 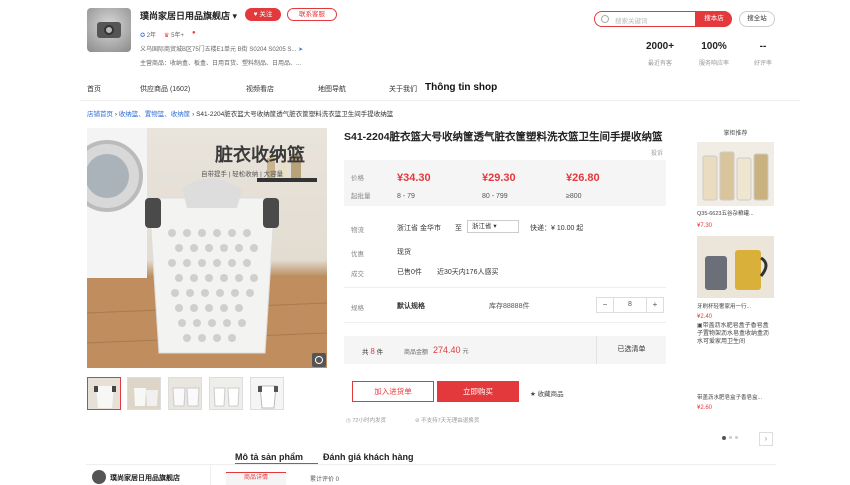 I want to click on stat-value: --, so click(x=763, y=46).